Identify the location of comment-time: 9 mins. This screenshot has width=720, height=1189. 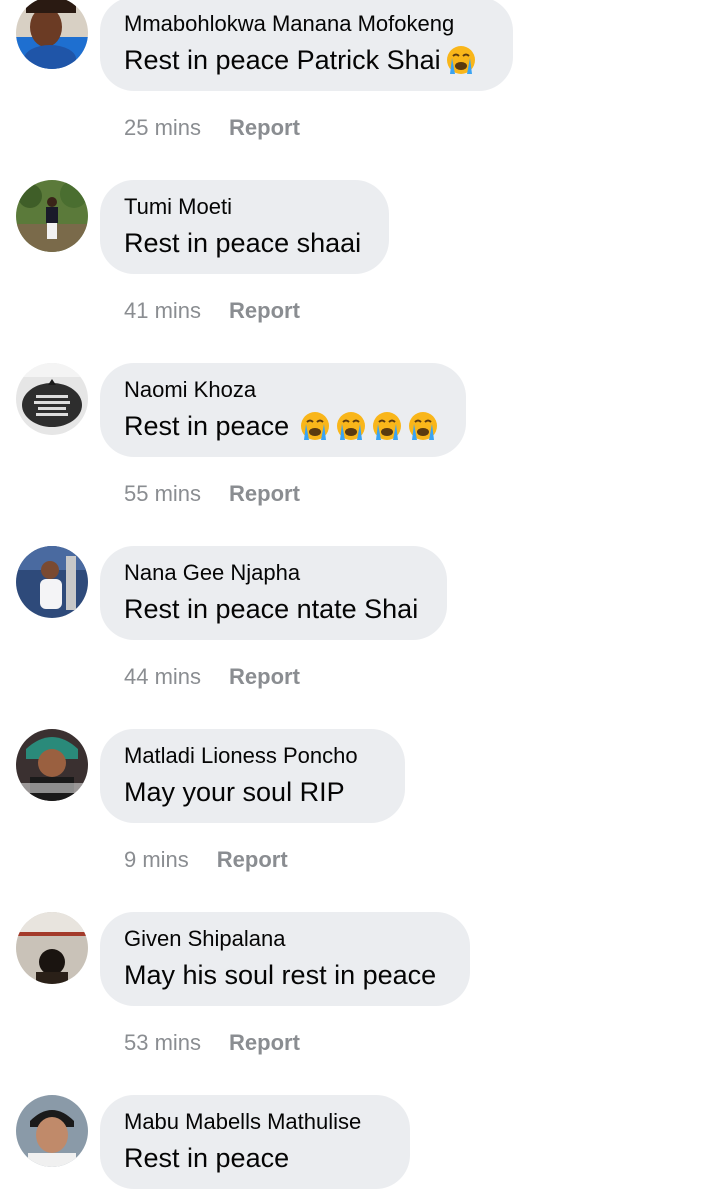
(156, 860).